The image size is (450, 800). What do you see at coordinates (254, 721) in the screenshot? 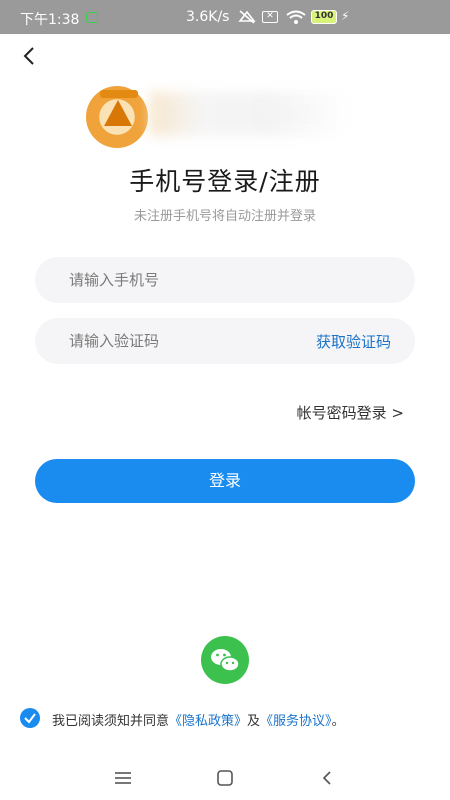
I see `agreement-conjunction: 及` at bounding box center [254, 721].